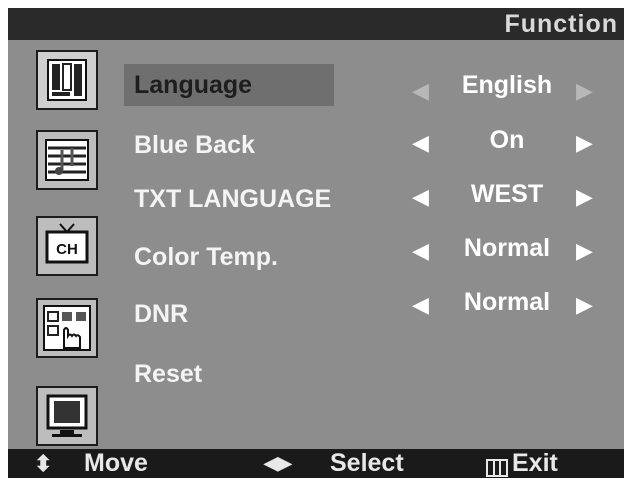 The image size is (632, 484). What do you see at coordinates (584, 91) in the screenshot?
I see `language-right-arrow: ▶` at bounding box center [584, 91].